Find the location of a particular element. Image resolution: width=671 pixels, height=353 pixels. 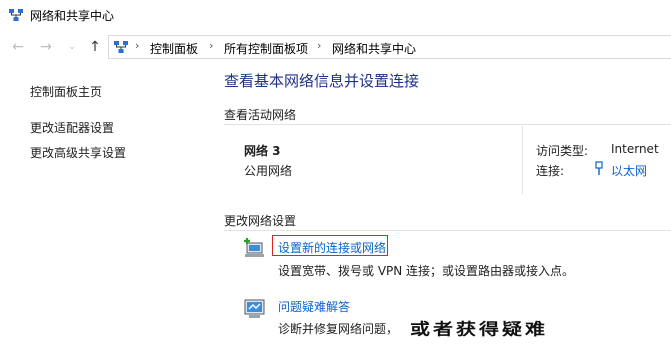

network-name: 网络 3 is located at coordinates (262, 151).